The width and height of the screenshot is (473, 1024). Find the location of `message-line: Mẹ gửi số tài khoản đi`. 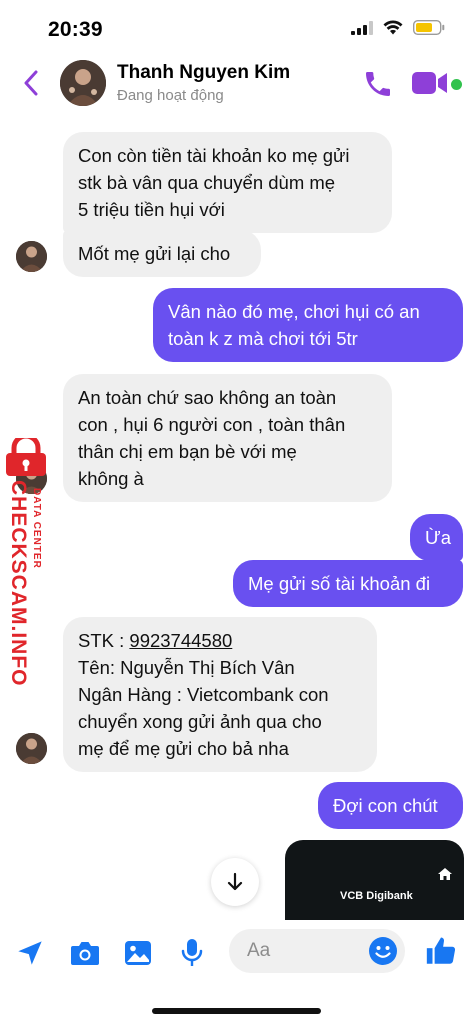

message-line: Mẹ gửi số tài khoản đi is located at coordinates (339, 583).